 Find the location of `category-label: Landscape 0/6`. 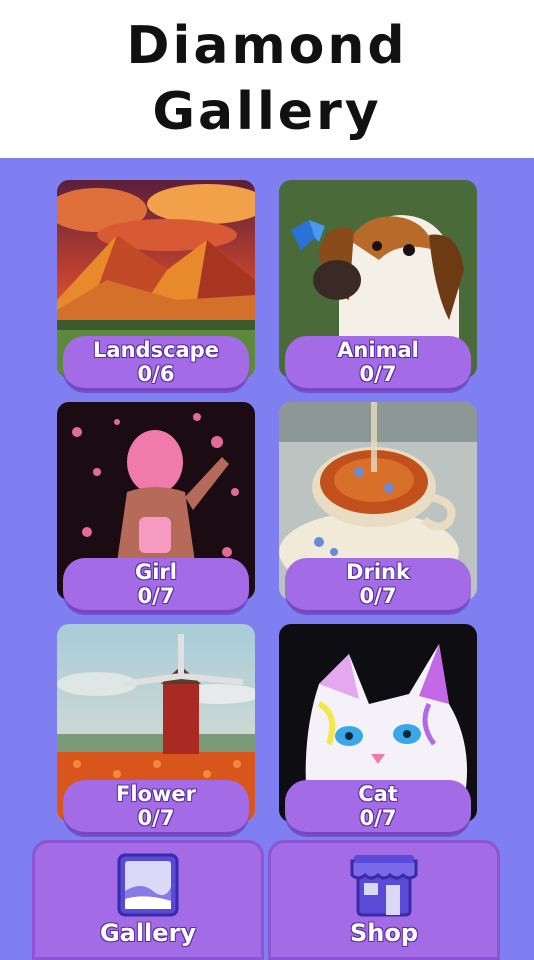

category-label: Landscape 0/6 is located at coordinates (156, 363).